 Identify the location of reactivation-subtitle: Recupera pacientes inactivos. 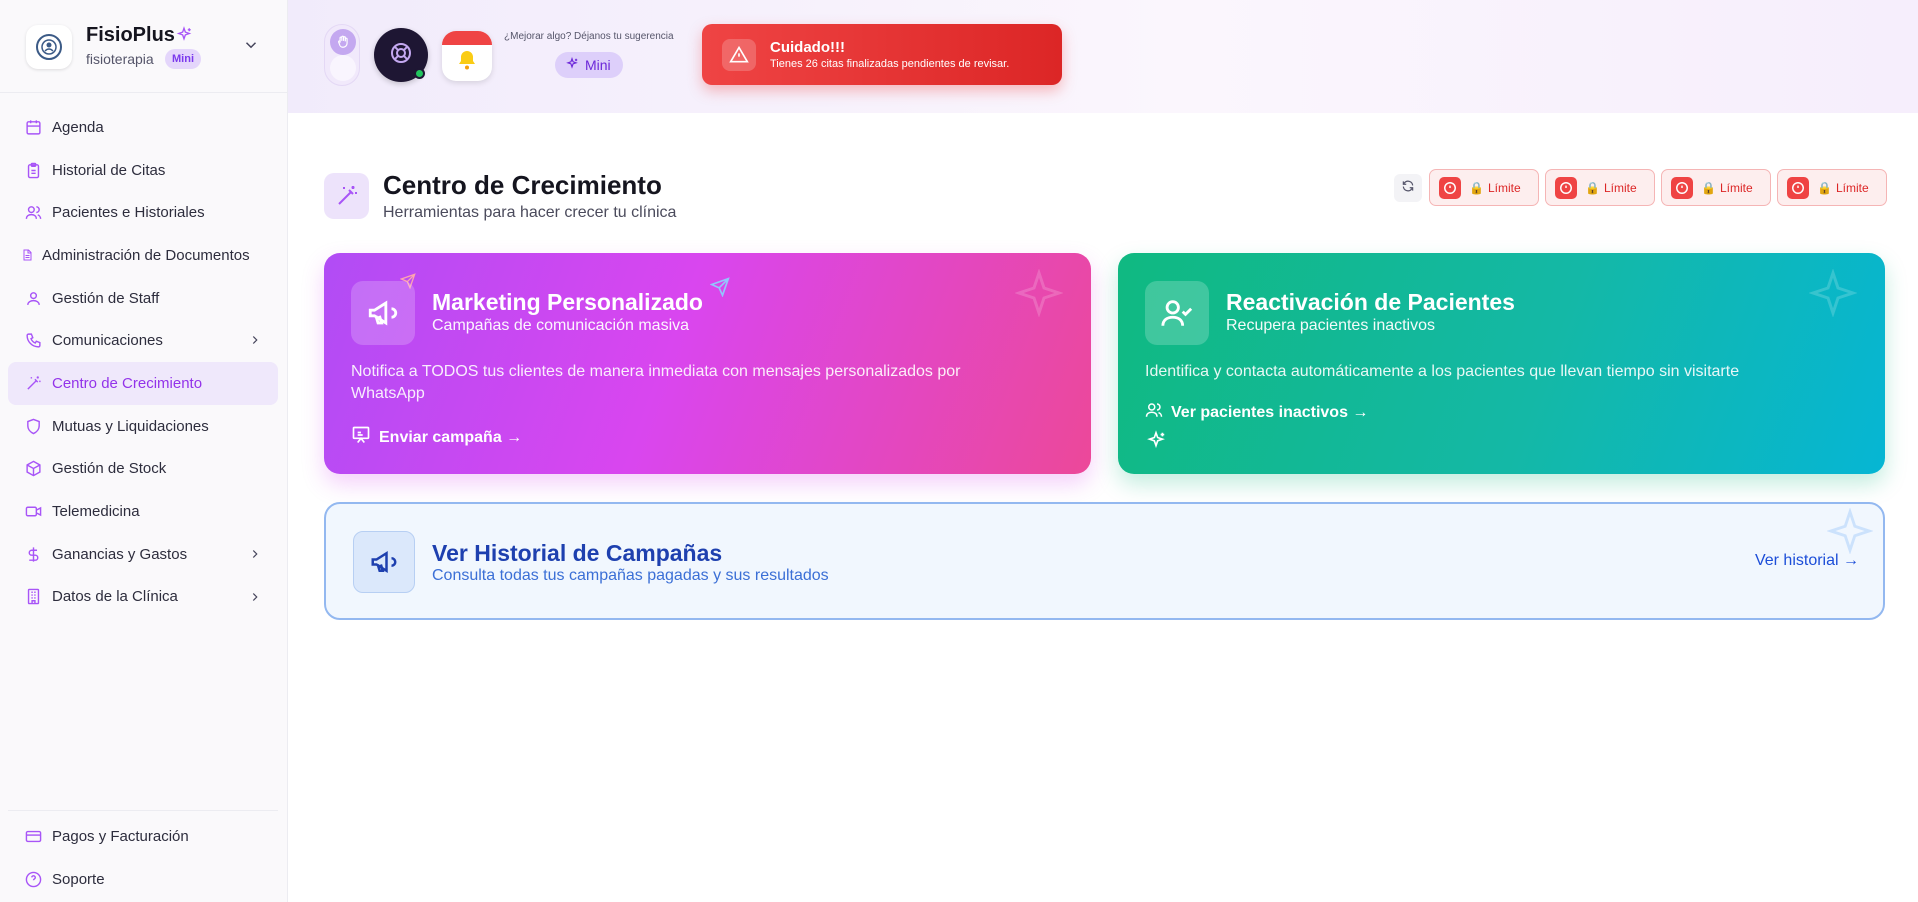
(1331, 325).